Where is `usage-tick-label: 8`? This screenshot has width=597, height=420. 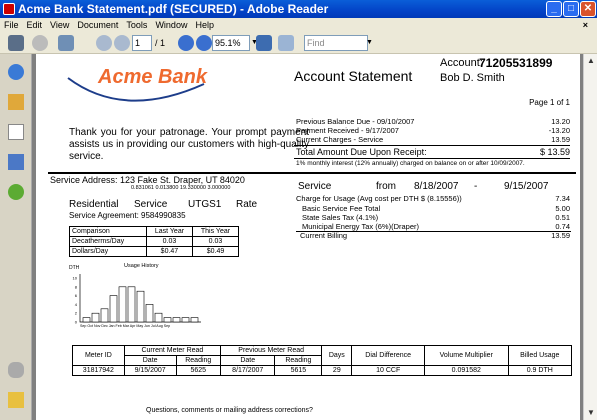
usage-tick-label: 8 is located at coordinates (76, 286).